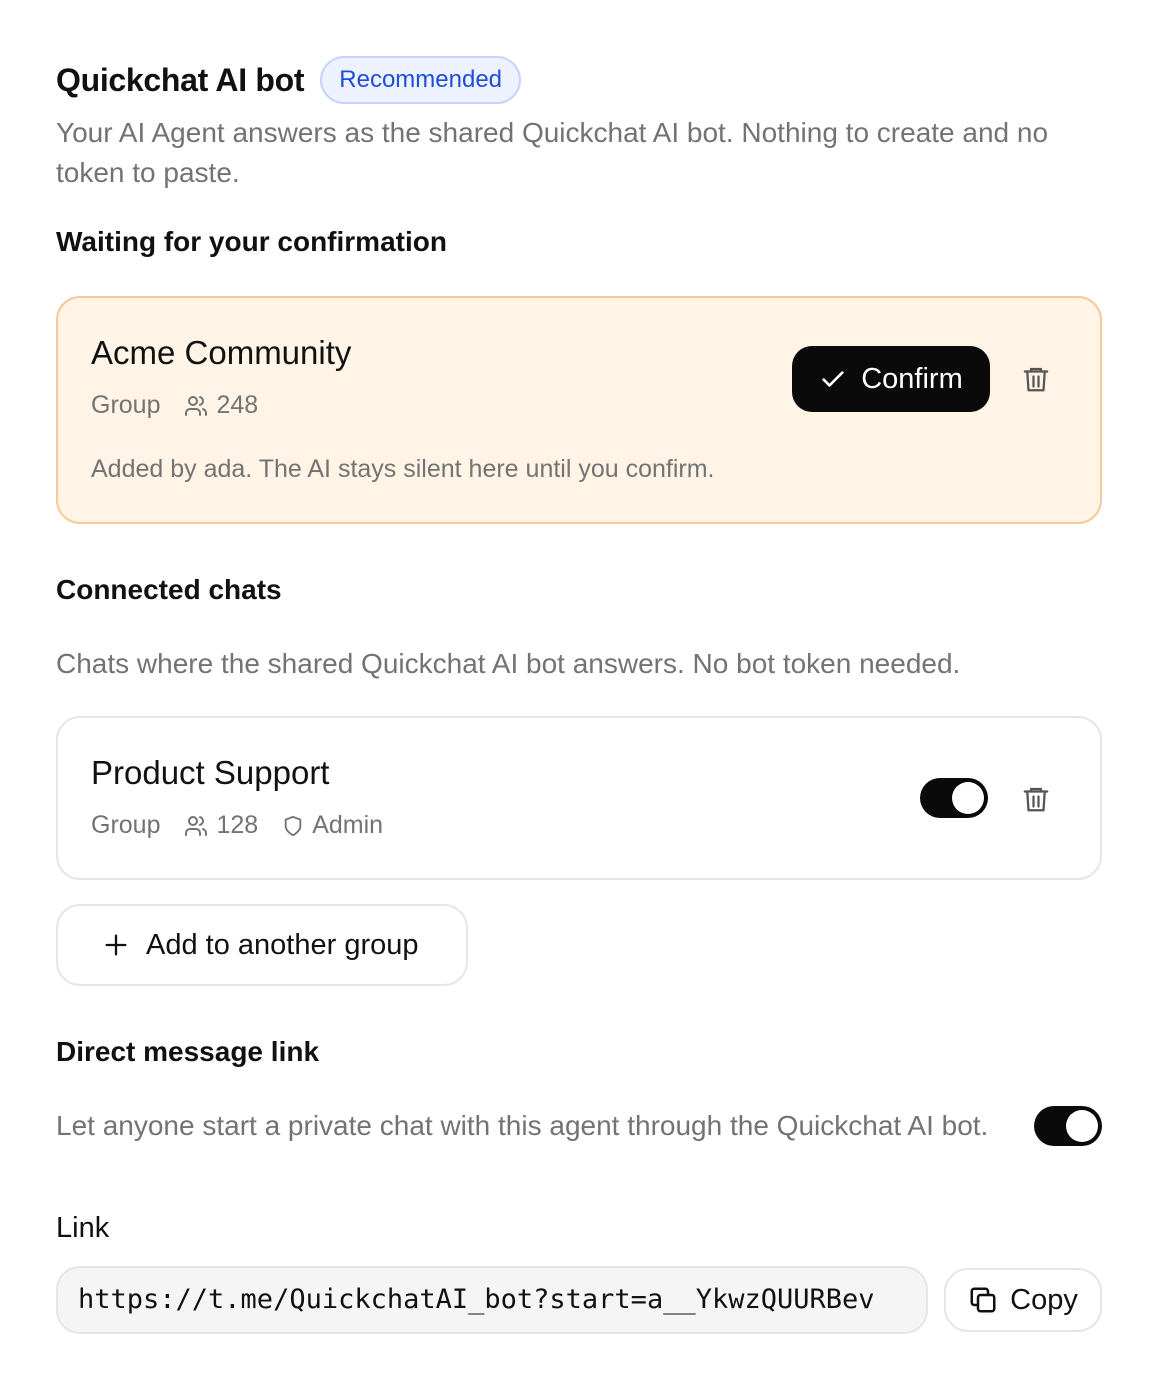  I want to click on member-count-value: 248, so click(237, 405).